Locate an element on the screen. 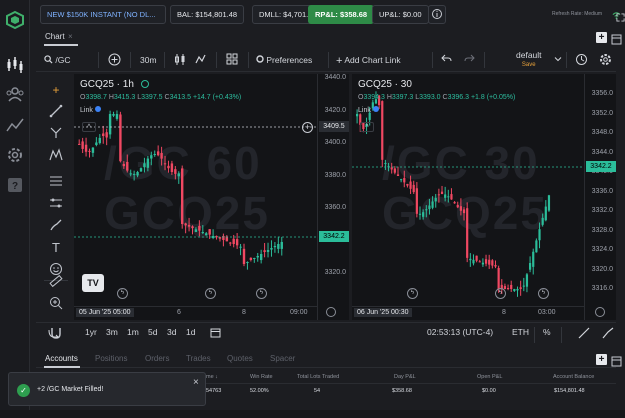 This screenshot has width=625, height=418. layout-selector: default Save is located at coordinates (529, 59).